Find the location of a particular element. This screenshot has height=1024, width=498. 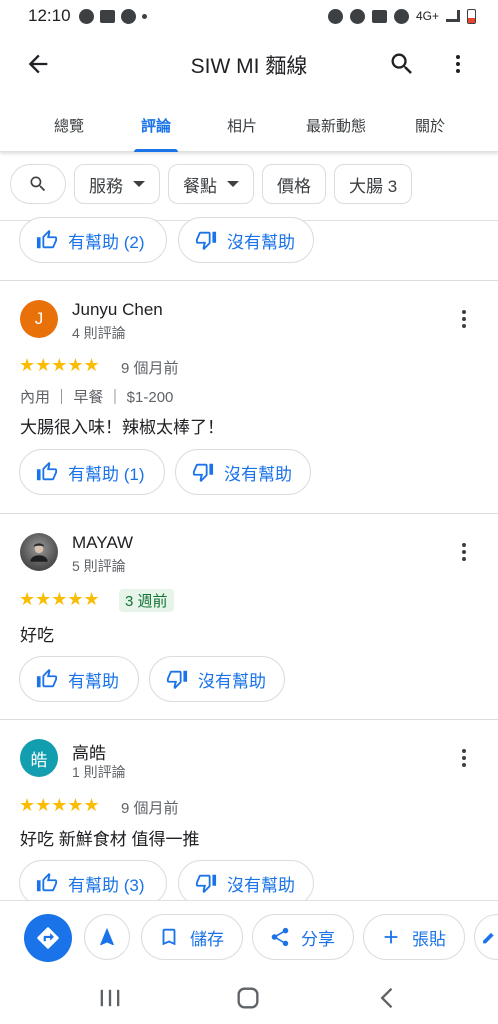

filter-chip-food: 餐點 is located at coordinates (211, 184).